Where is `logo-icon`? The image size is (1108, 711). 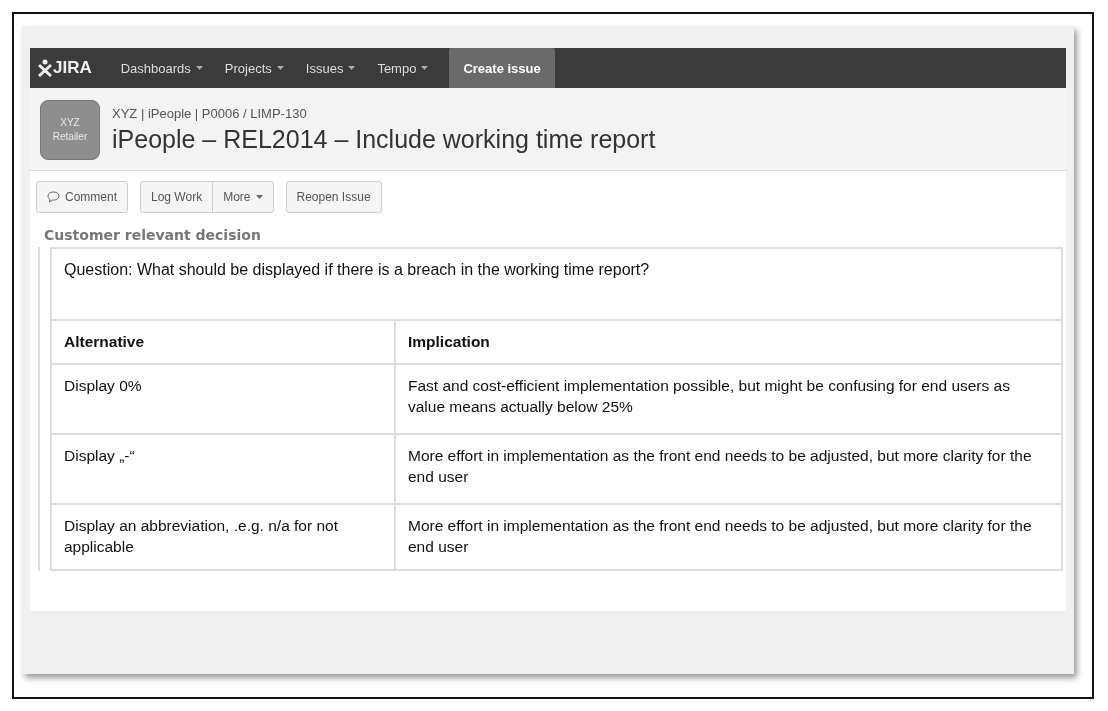 logo-icon is located at coordinates (45, 68).